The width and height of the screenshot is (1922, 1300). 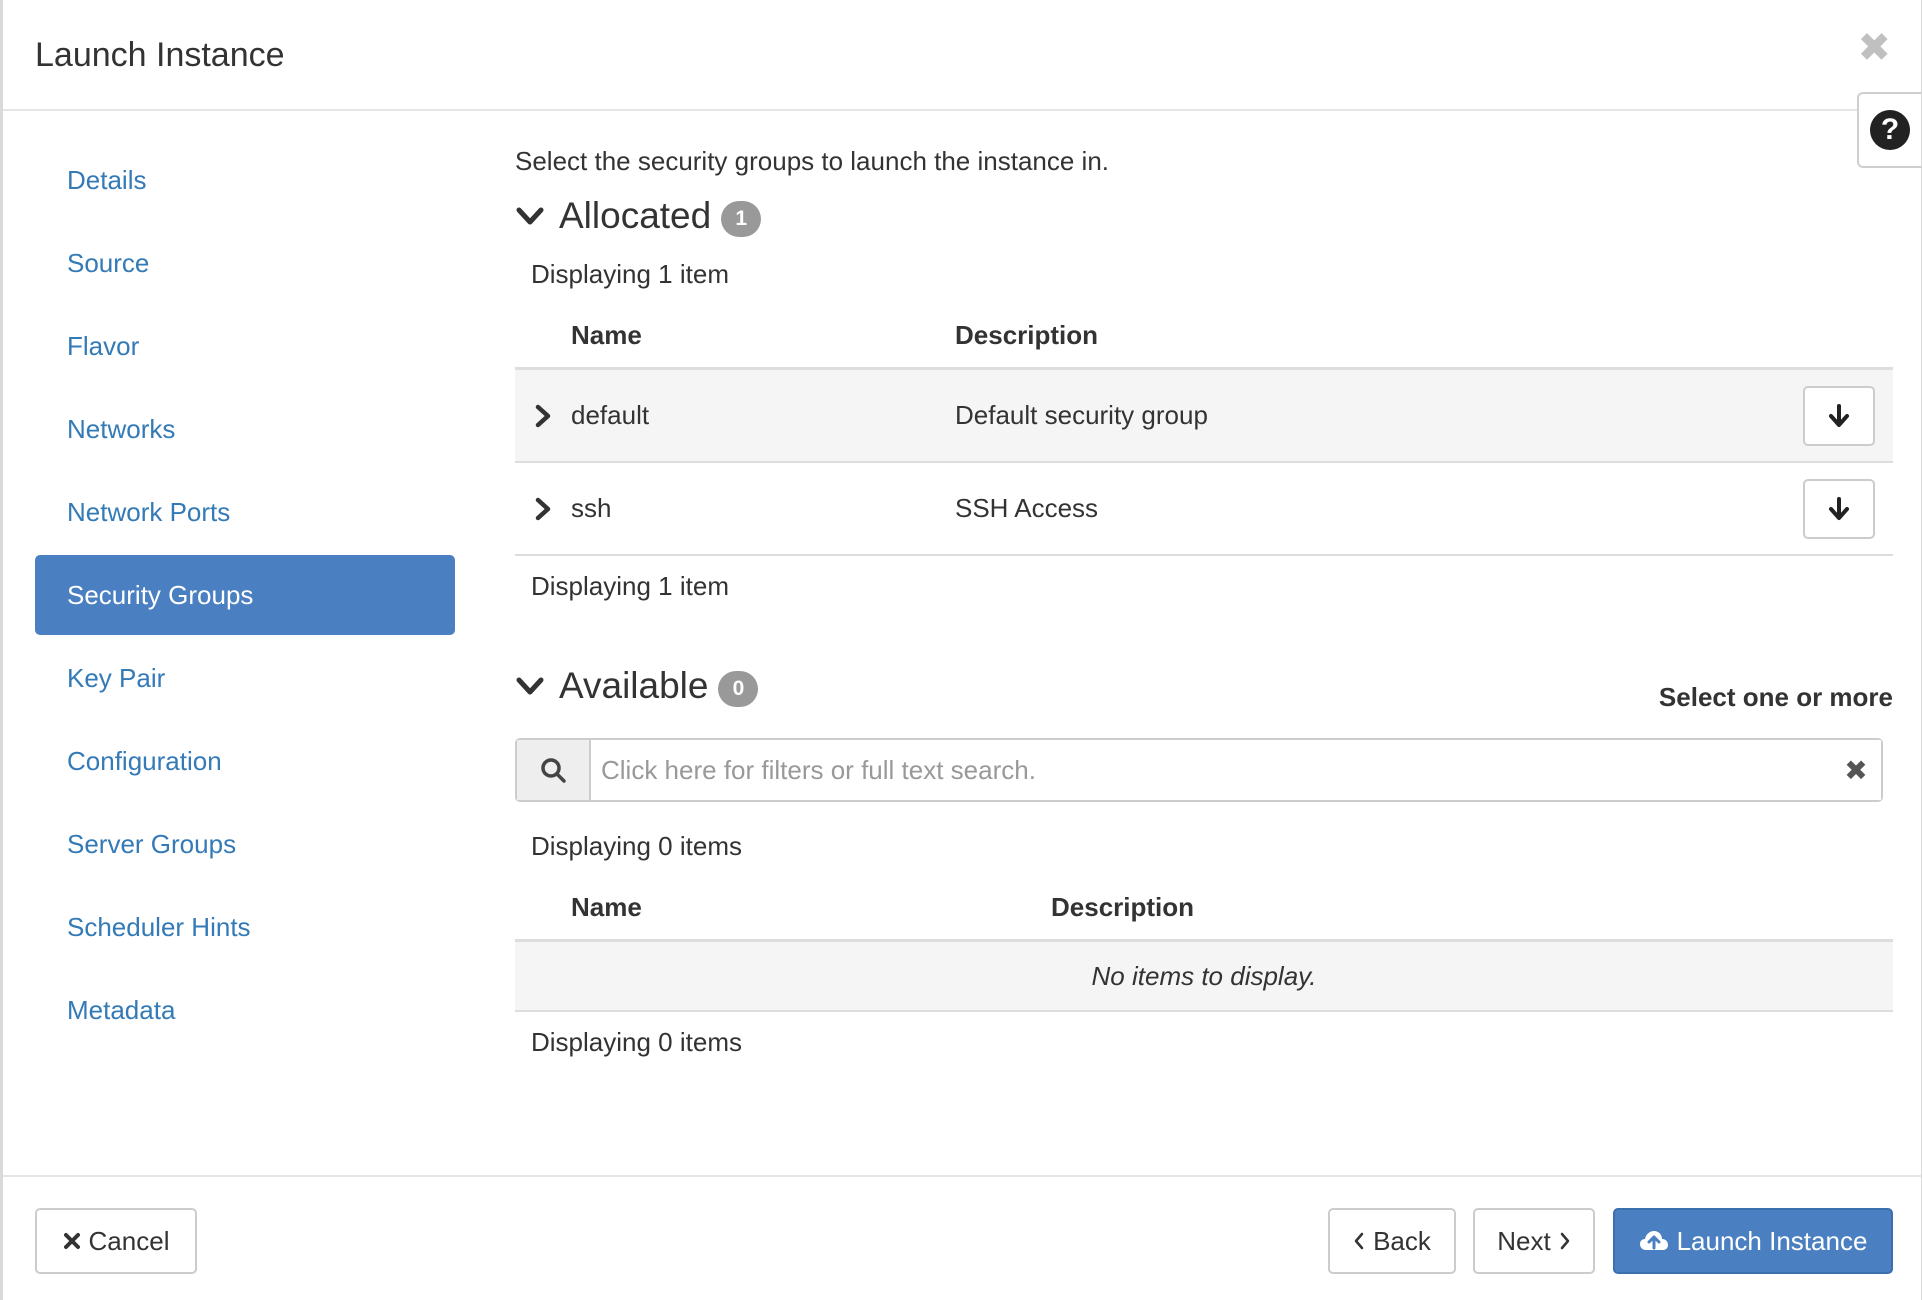 I want to click on back-button: Back, so click(x=1392, y=1241).